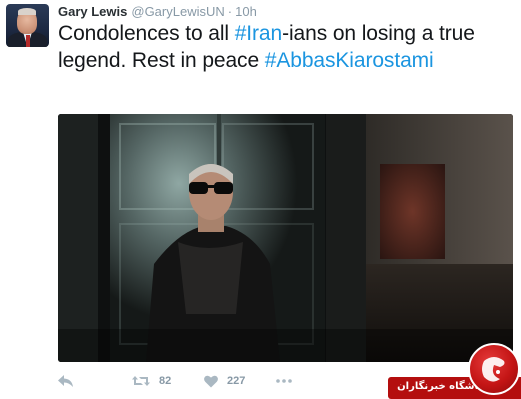 Image resolution: width=521 pixels, height=399 pixels. Describe the element at coordinates (28, 41) in the screenshot. I see `avatar-tie` at that location.